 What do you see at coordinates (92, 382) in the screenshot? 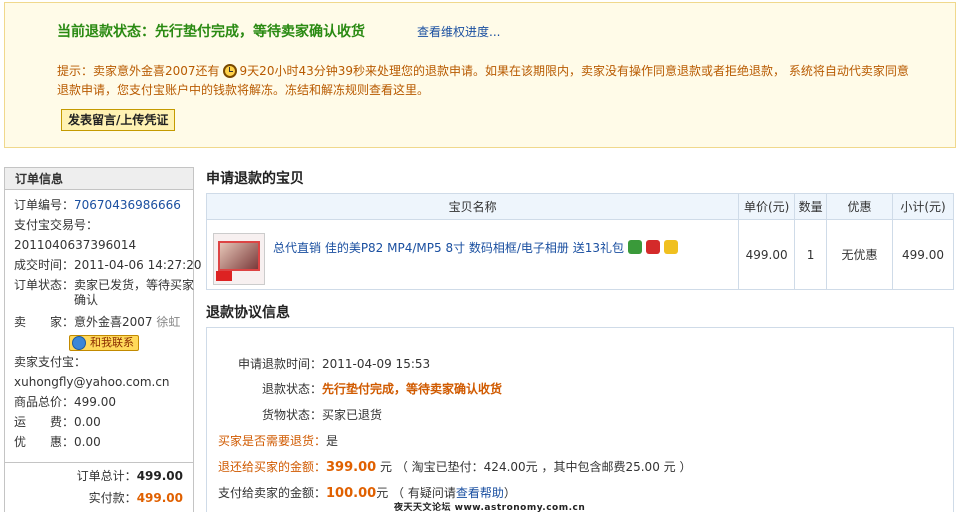
I see `seller-alipay-value: xuhongfly@yahoo.com.cn` at bounding box center [92, 382].